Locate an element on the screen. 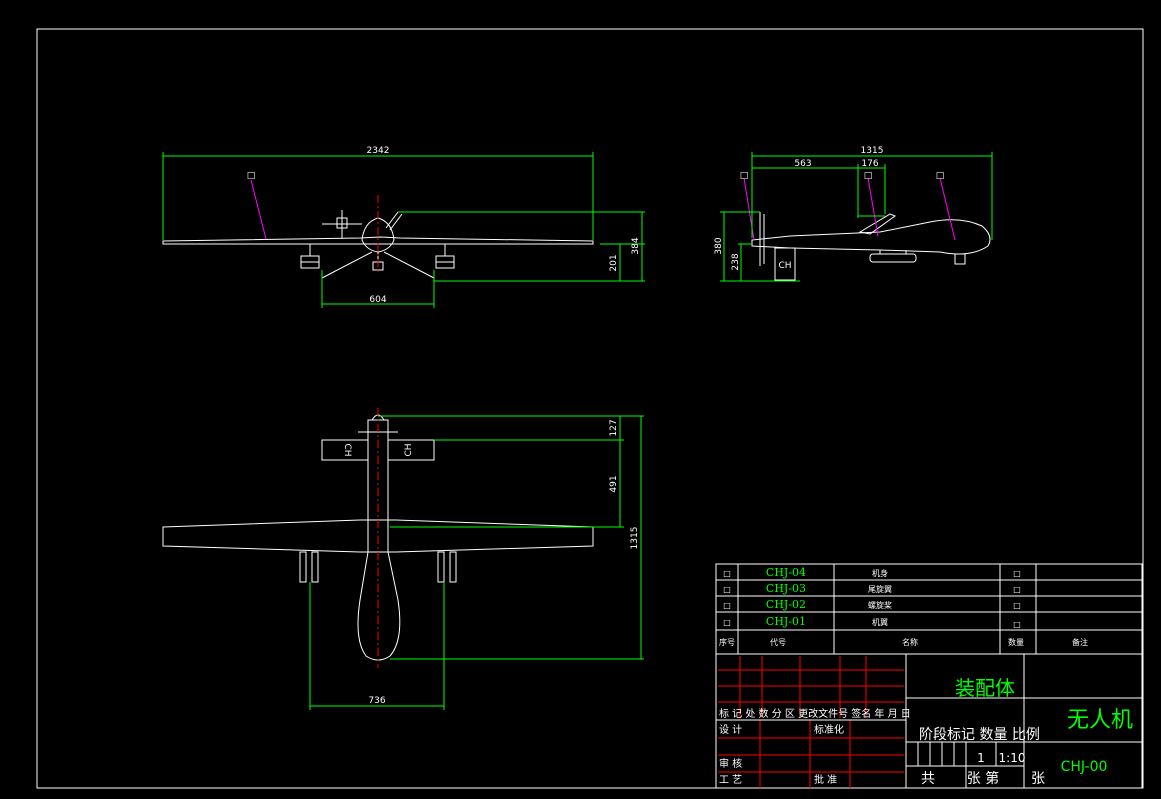 This screenshot has height=799, width=1161. quantity-value: 1 is located at coordinates (981, 758).